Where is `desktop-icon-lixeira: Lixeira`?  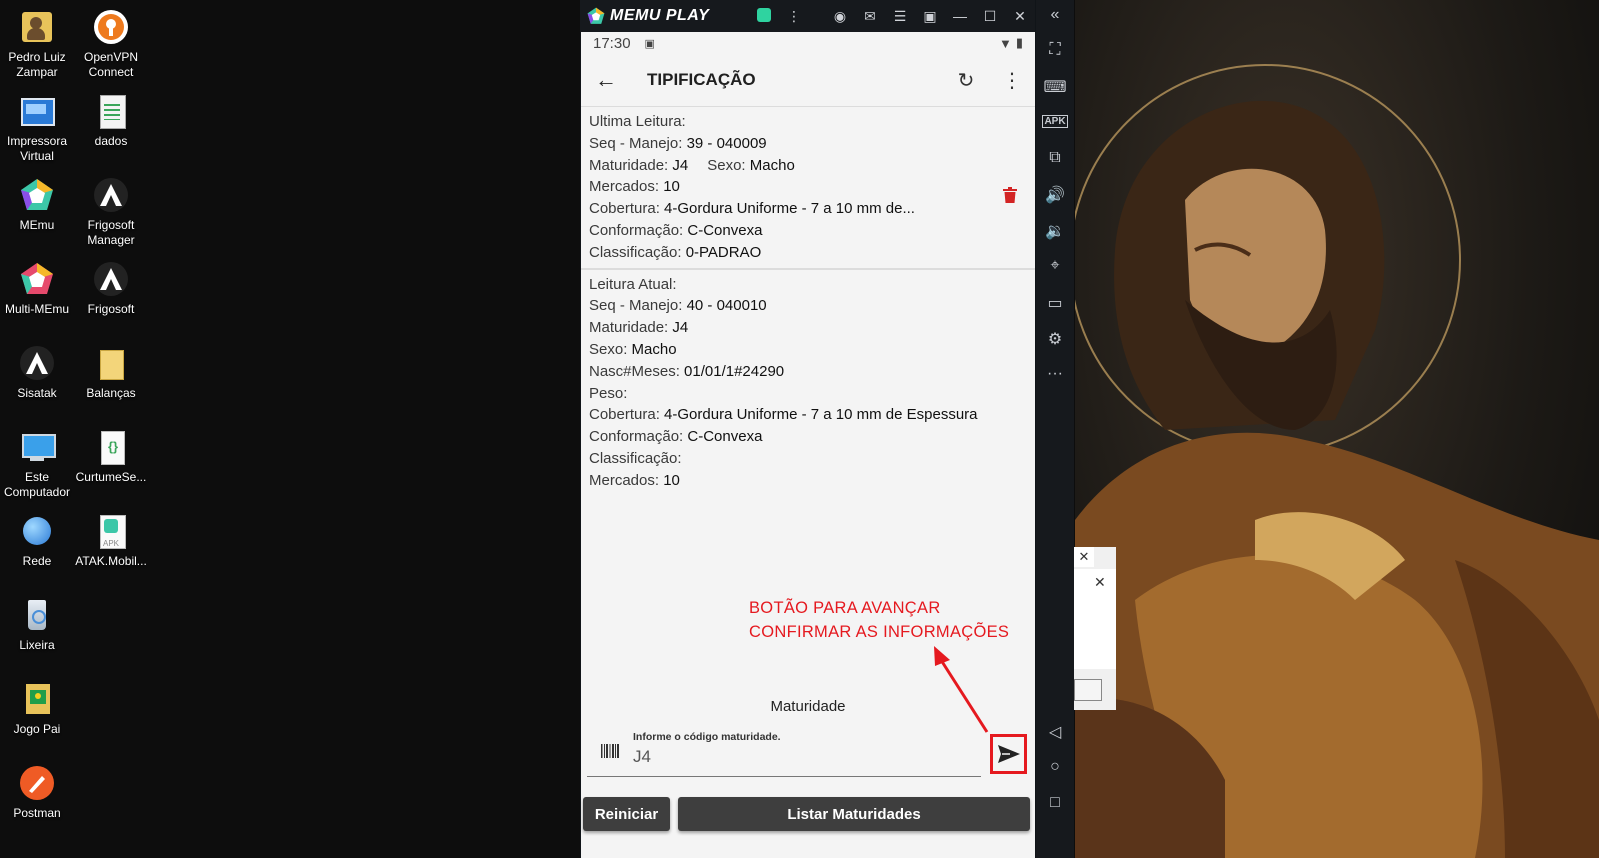
desktop-icon-lixeira: Lixeira is located at coordinates (37, 622).